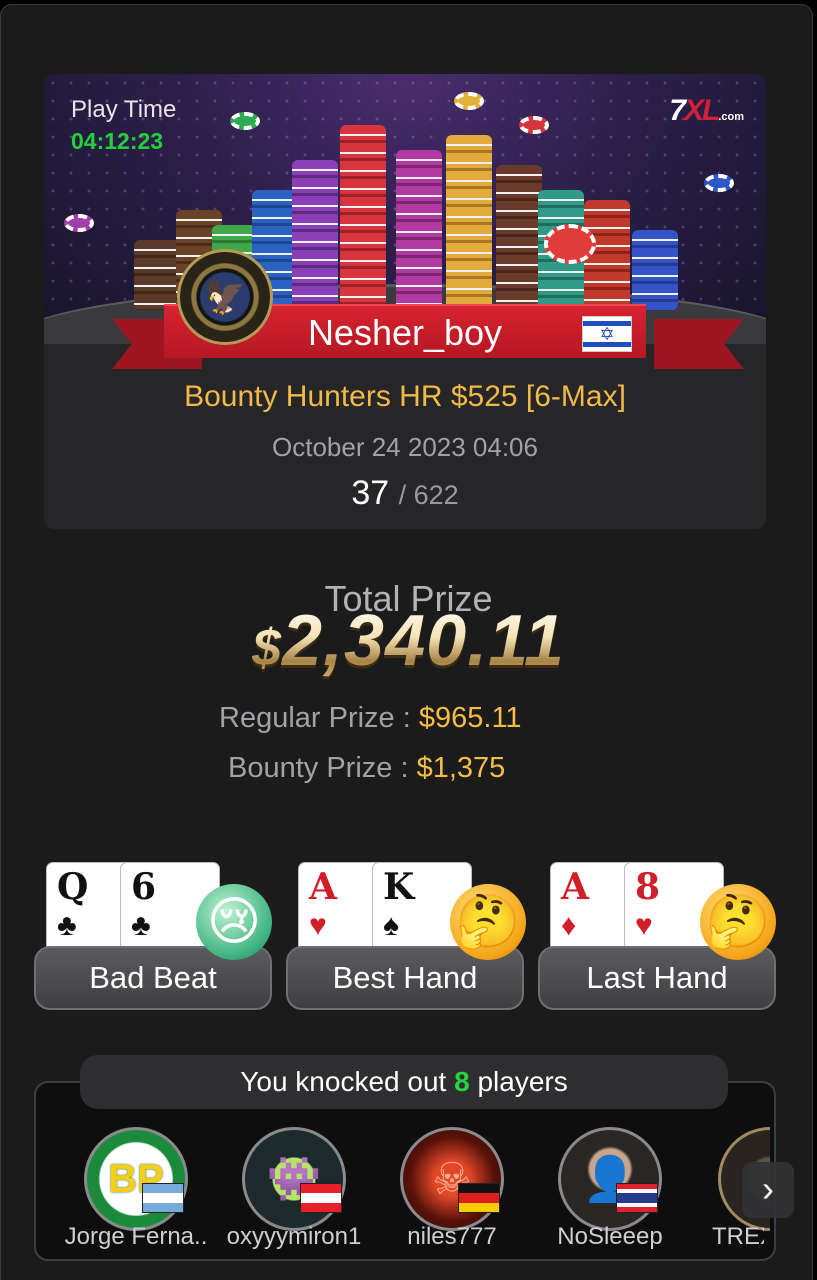 The image size is (817, 1280). I want to click on player-name: NoSleeep, so click(610, 1236).